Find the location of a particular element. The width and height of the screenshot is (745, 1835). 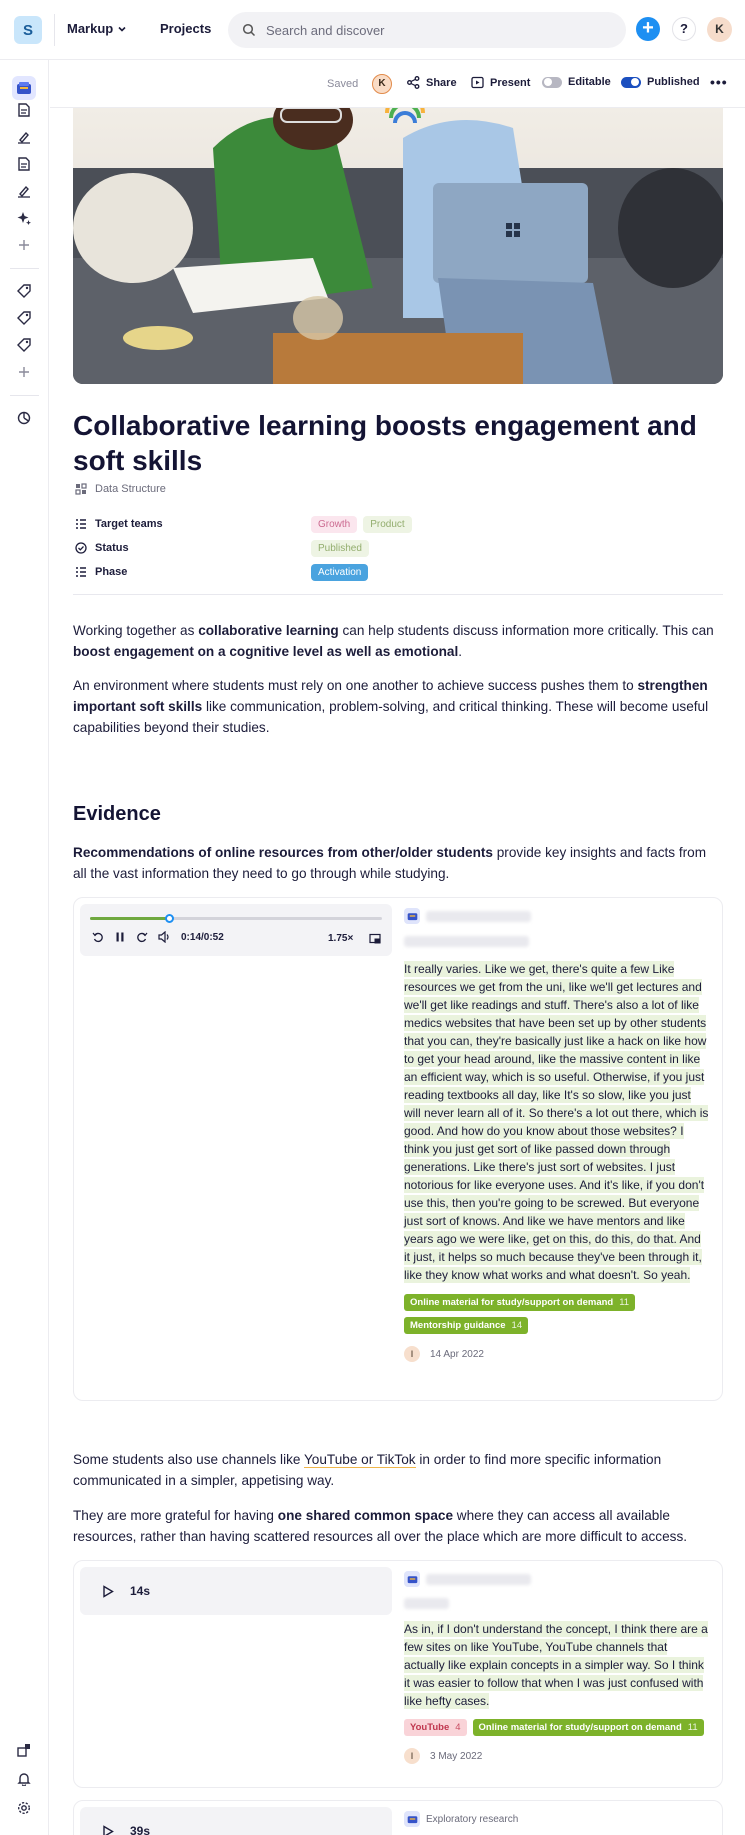

add-button: + is located at coordinates (648, 29).